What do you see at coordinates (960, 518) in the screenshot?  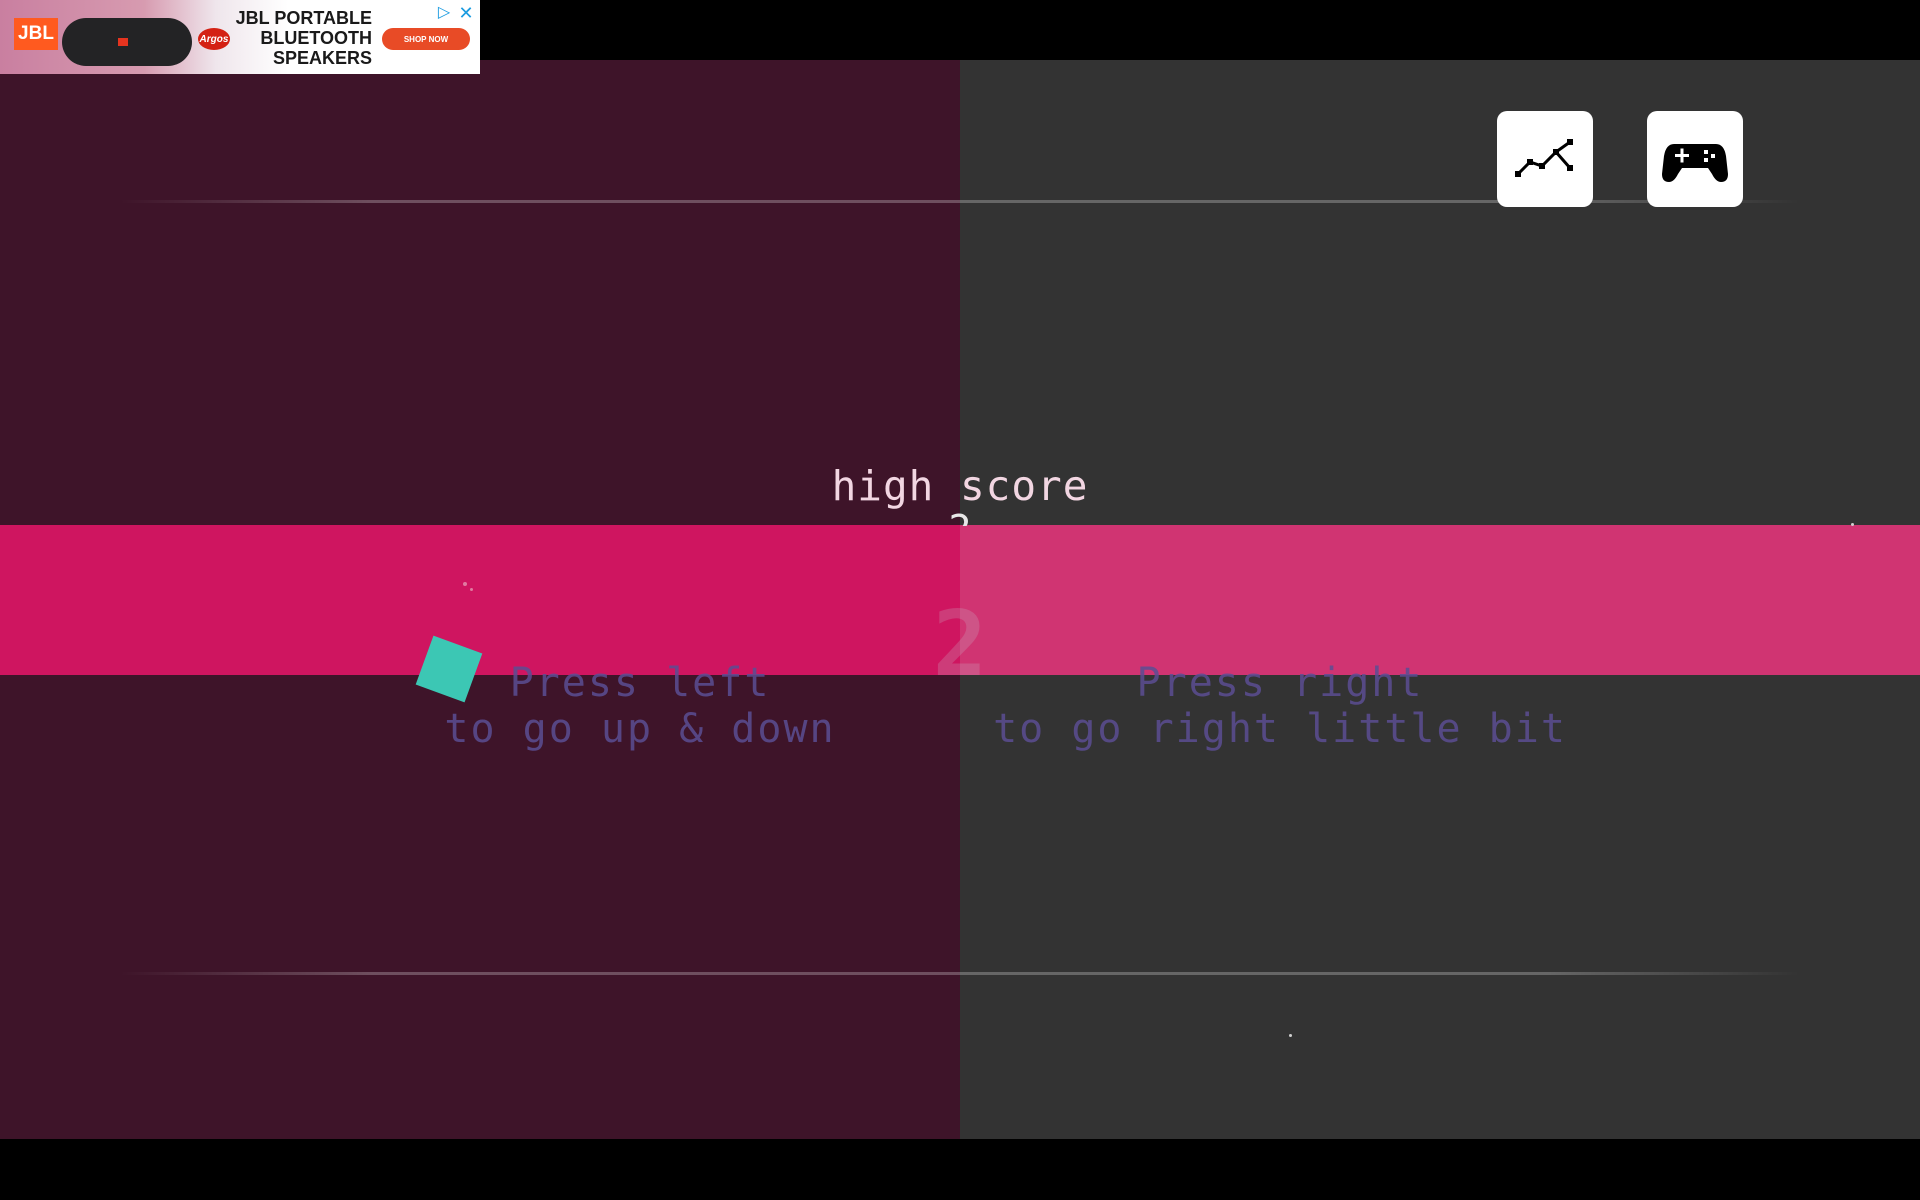 I see `high-score-value: 2` at bounding box center [960, 518].